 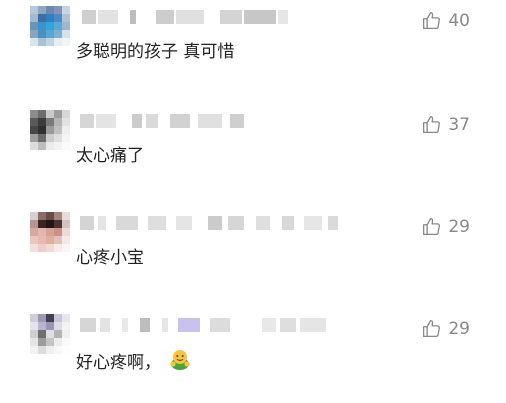 I want to click on hug-emoji, so click(x=180, y=363).